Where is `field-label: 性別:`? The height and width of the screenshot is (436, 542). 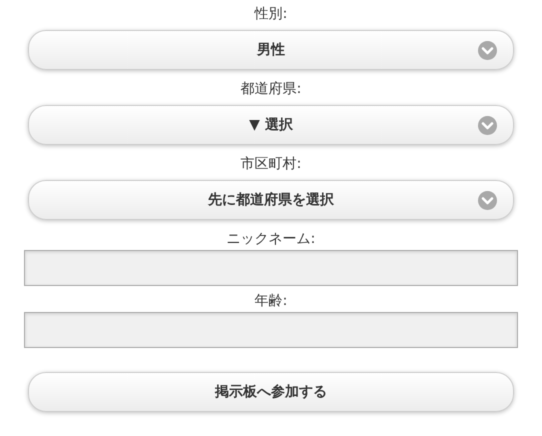 field-label: 性別: is located at coordinates (271, 14).